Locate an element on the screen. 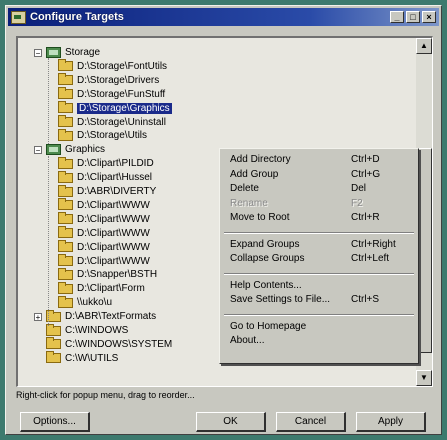 This screenshot has width=447, height=440. tree-item-label: D:\Storage\Graphics is located at coordinates (124, 108).